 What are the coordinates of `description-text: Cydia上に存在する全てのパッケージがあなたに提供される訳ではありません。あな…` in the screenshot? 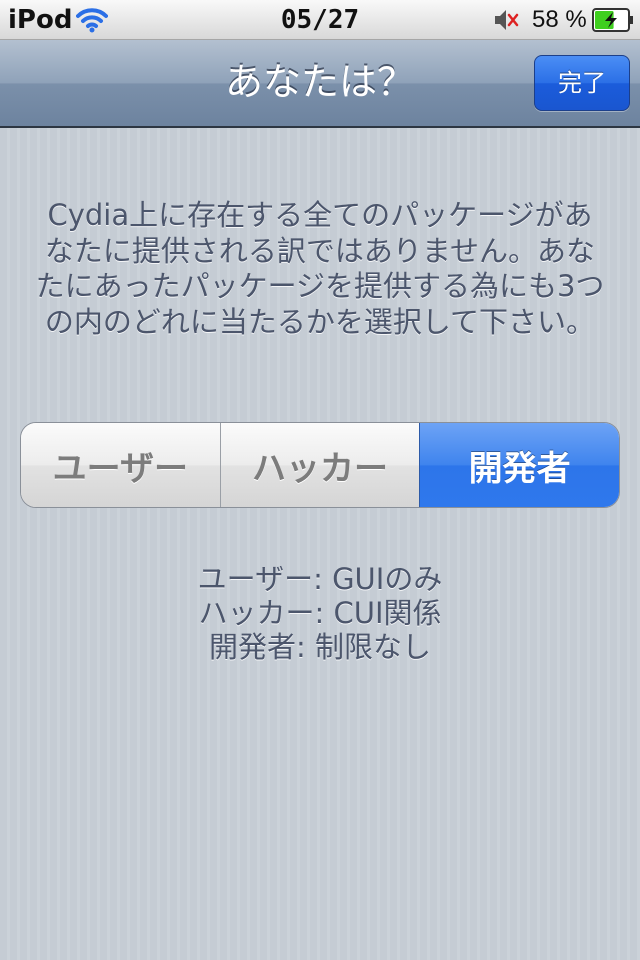 It's located at (320, 268).